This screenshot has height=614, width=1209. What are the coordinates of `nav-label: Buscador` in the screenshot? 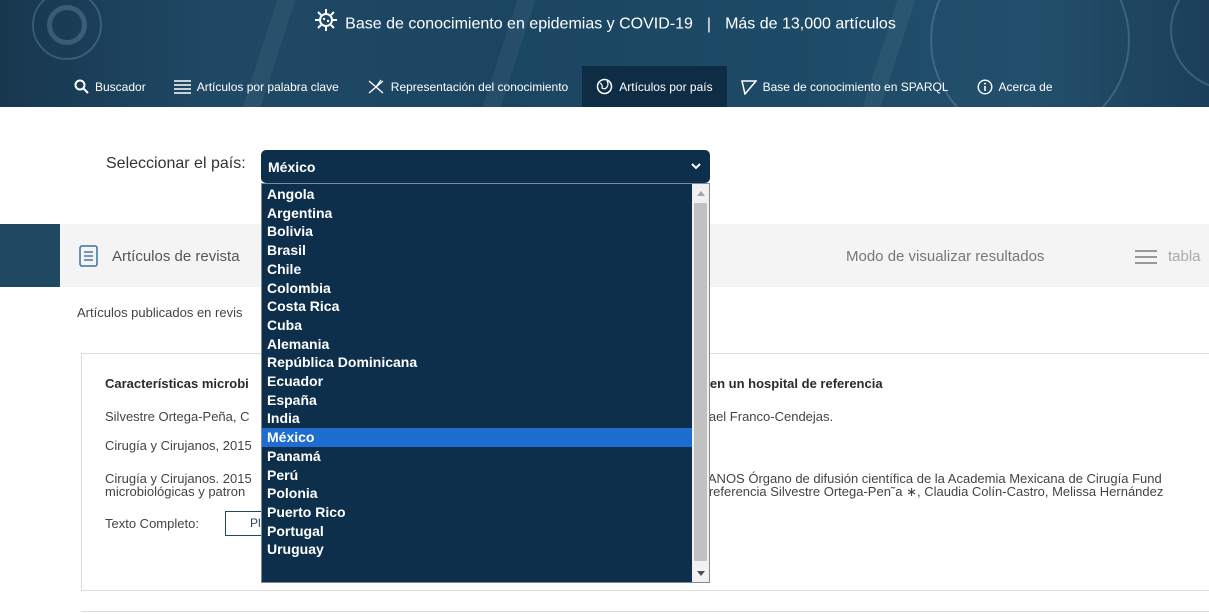 It's located at (120, 86).